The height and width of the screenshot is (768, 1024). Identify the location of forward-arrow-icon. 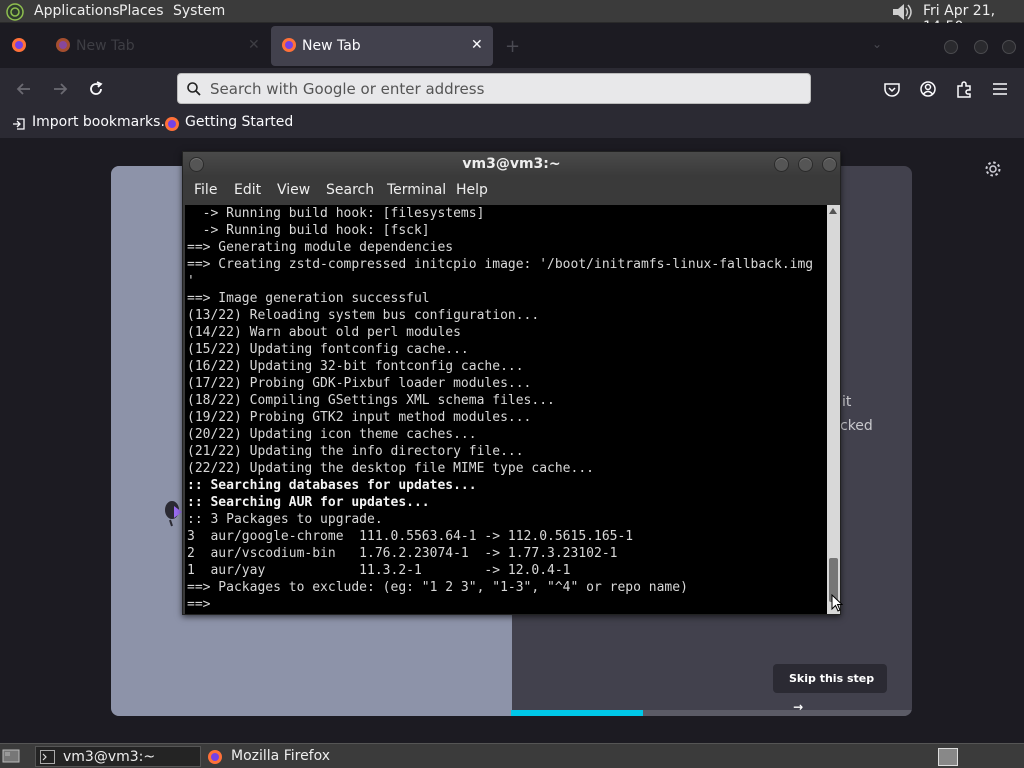
(60, 89).